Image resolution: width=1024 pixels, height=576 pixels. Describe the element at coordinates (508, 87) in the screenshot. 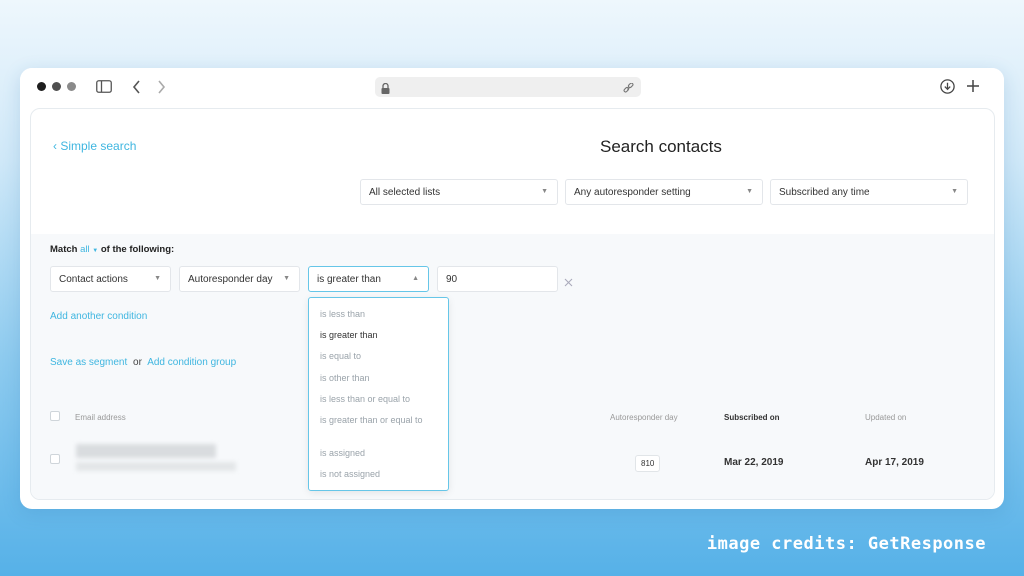

I see `address-bar` at that location.